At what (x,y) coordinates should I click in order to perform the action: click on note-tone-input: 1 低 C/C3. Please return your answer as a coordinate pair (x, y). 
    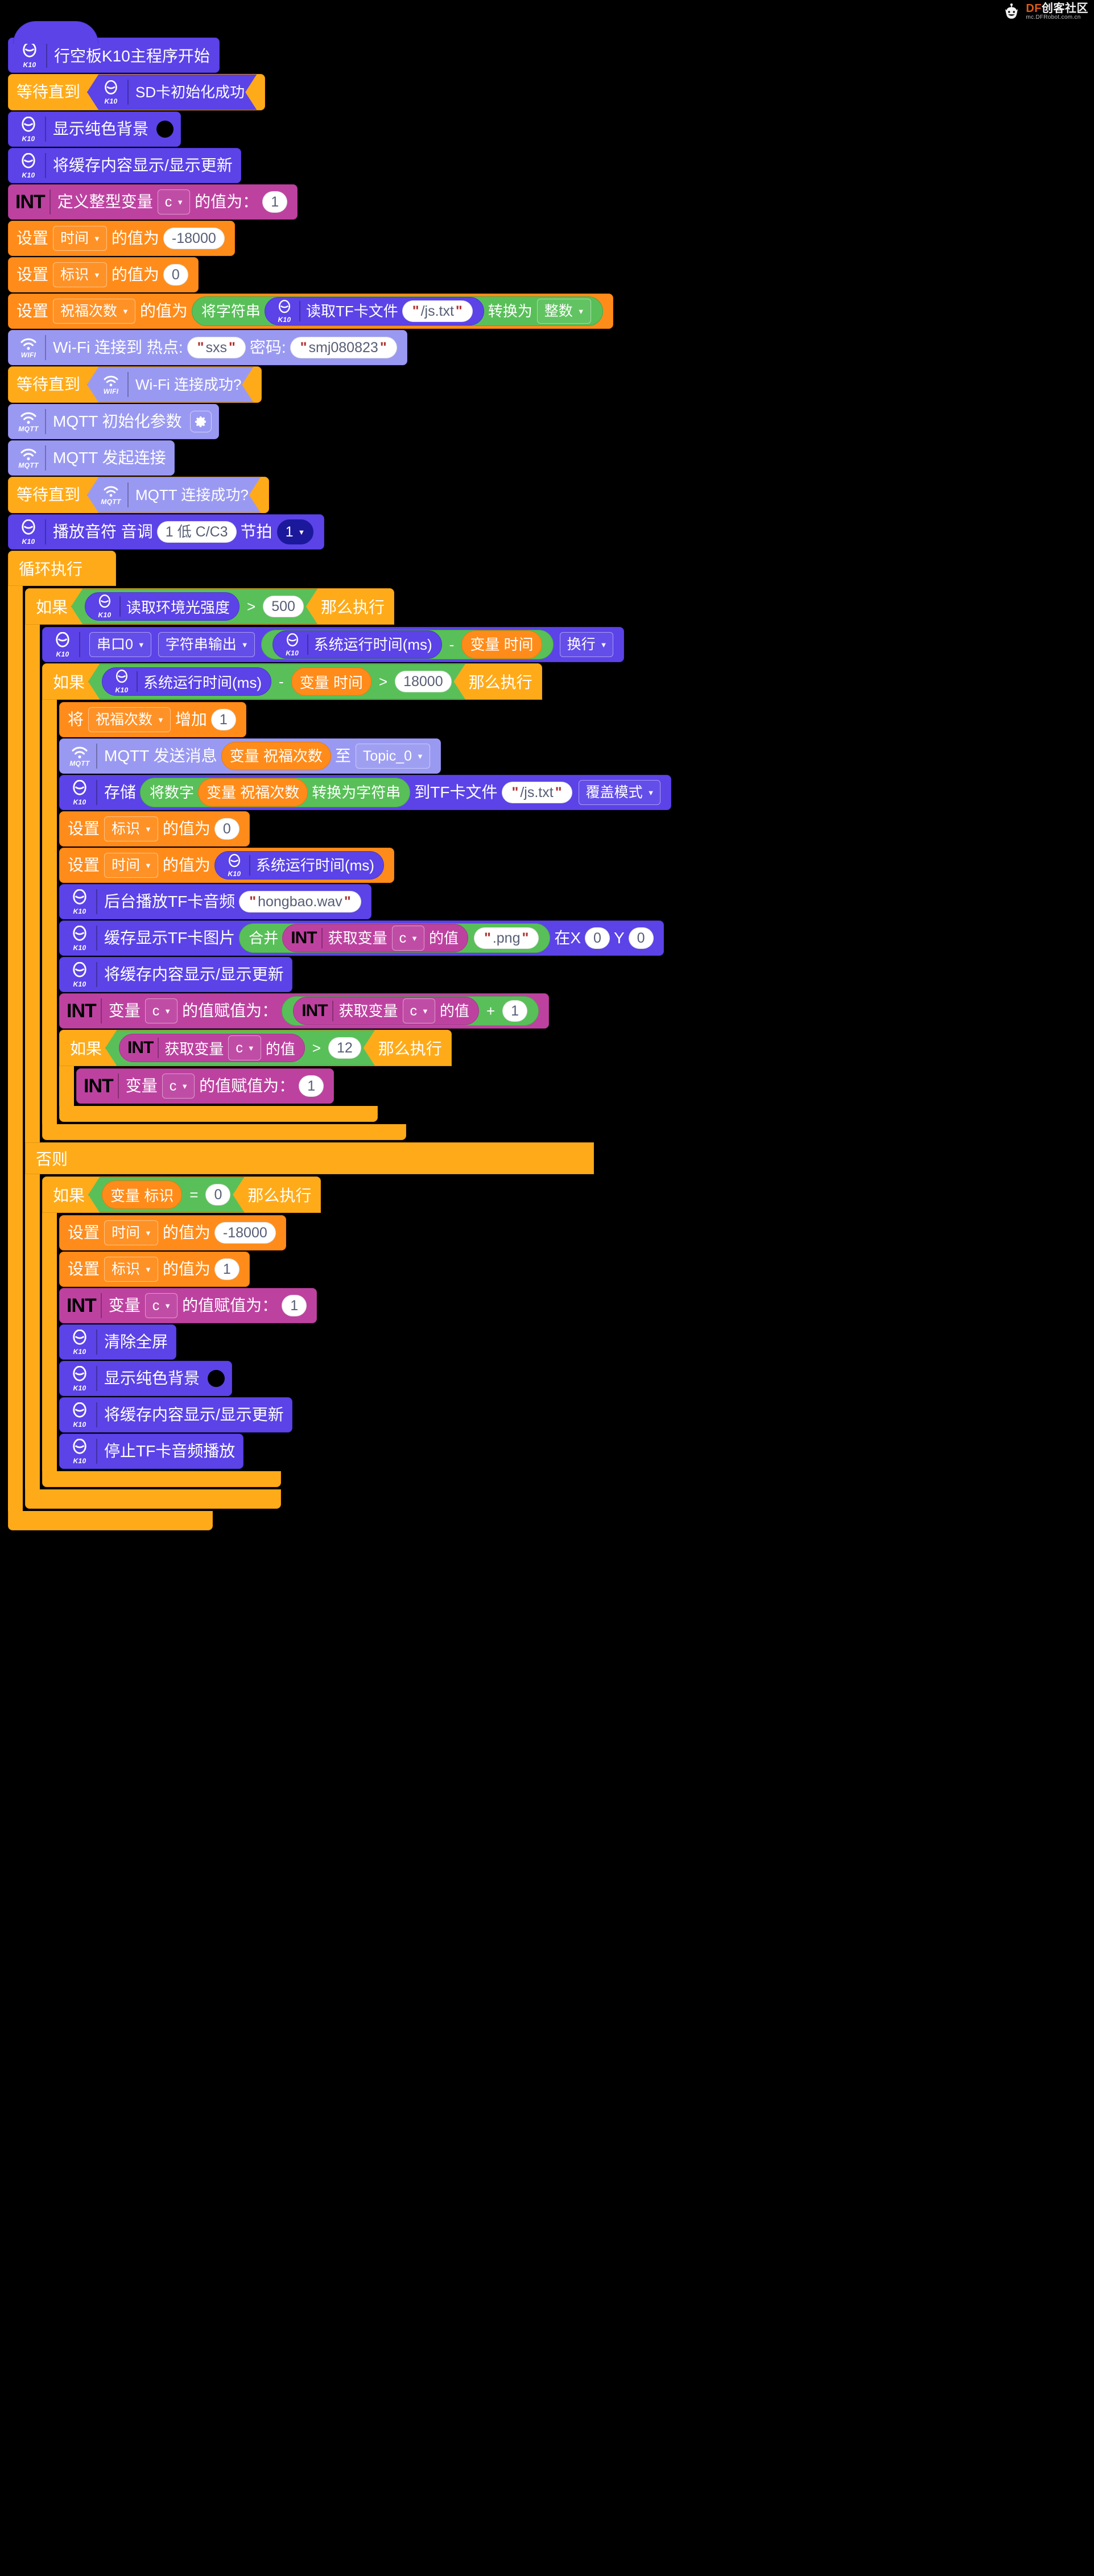
    Looking at the image, I should click on (196, 532).